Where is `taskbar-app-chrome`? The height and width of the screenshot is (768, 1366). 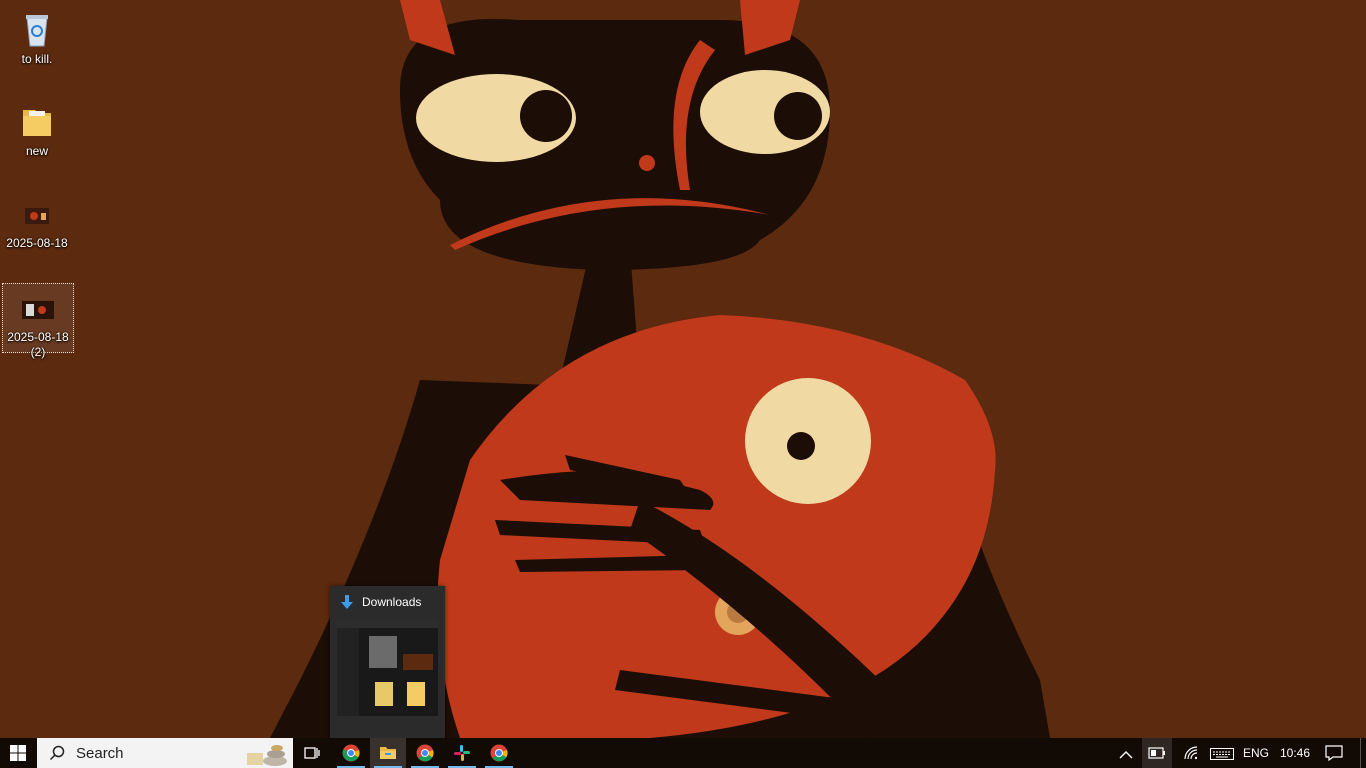
taskbar-app-chrome is located at coordinates (351, 753).